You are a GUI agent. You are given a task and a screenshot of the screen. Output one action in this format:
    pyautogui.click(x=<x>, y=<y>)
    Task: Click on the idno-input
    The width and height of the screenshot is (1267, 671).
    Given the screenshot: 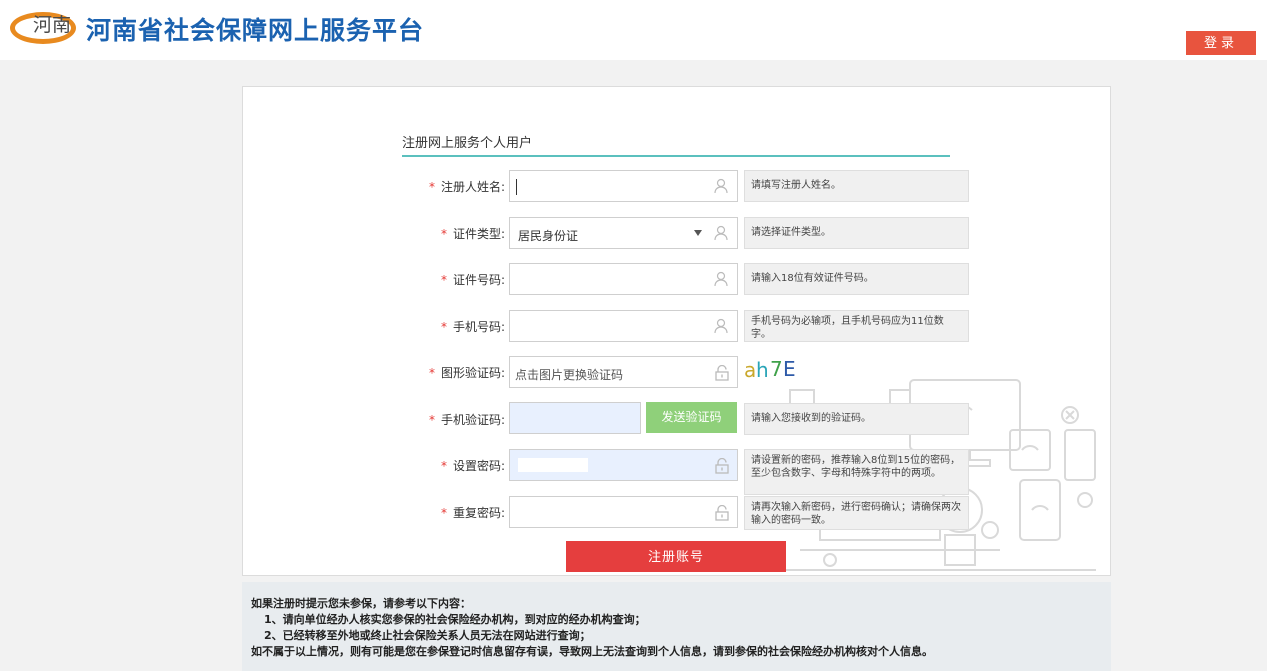 What is the action you would take?
    pyautogui.click(x=623, y=279)
    